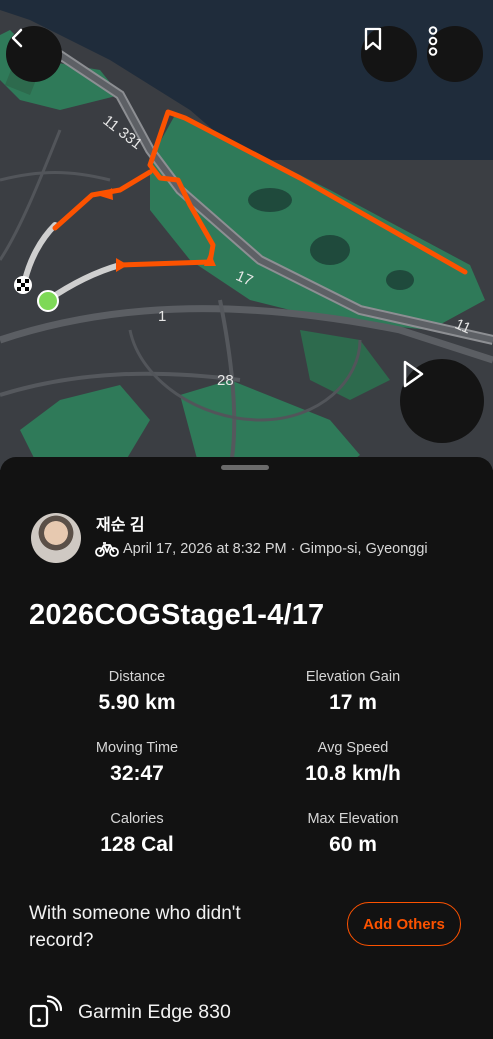 This screenshot has height=1039, width=493. I want to click on bookmark-icon, so click(373, 39).